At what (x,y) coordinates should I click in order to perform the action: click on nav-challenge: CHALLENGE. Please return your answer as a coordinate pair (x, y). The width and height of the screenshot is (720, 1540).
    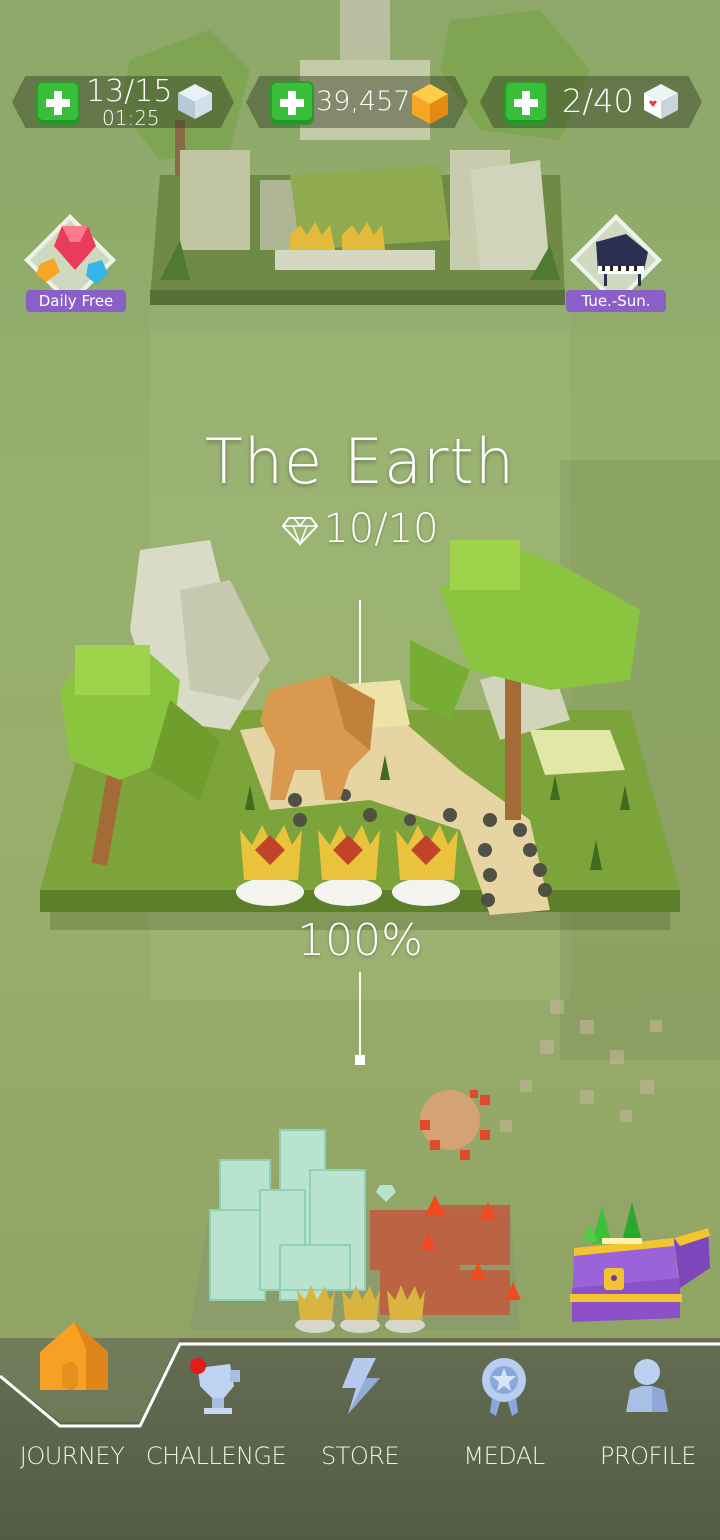
    Looking at the image, I should click on (216, 1439).